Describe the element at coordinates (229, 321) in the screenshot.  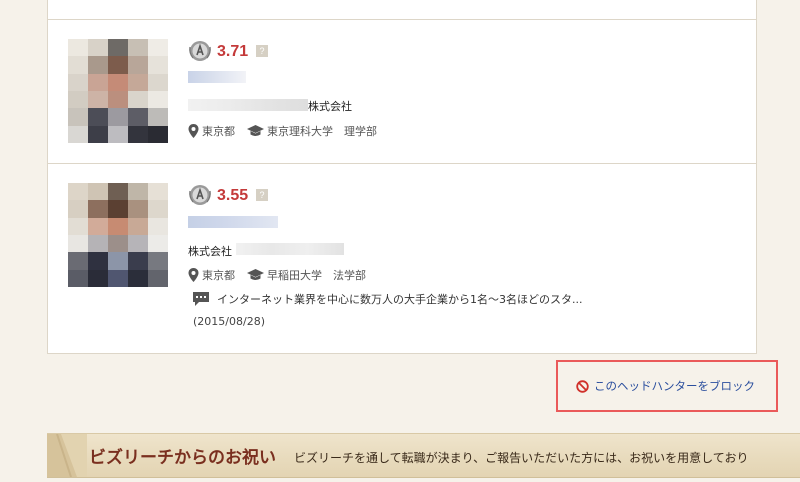
I see `comment-date: (2015/08/28)` at that location.